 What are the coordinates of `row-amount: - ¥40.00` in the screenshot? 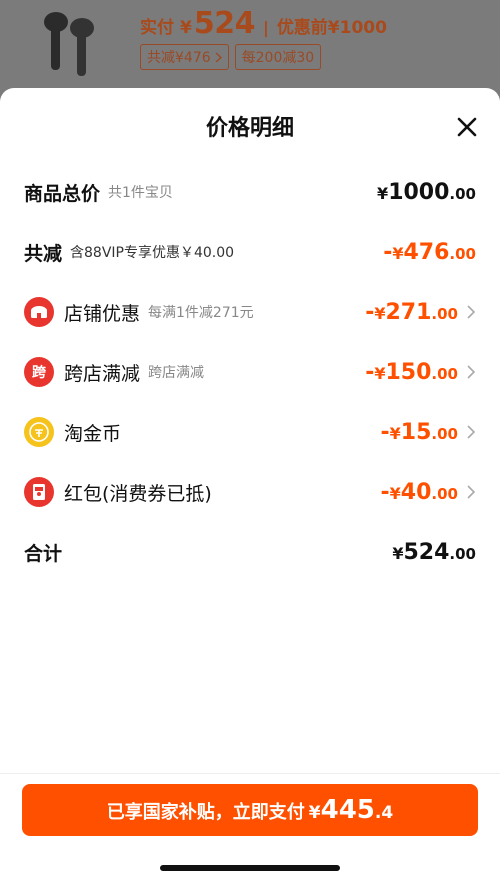 It's located at (419, 492).